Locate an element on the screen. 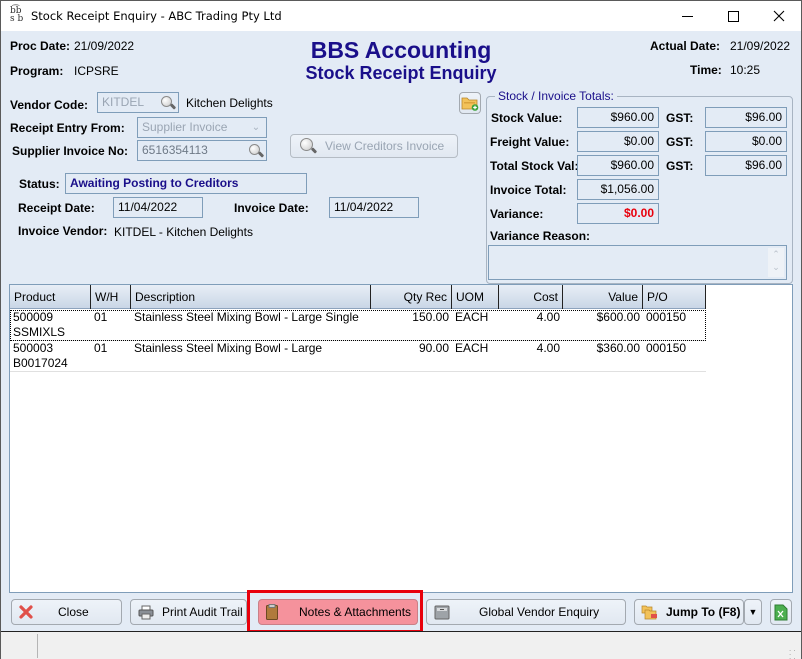  invoice-lookup-icon is located at coordinates (256, 151).